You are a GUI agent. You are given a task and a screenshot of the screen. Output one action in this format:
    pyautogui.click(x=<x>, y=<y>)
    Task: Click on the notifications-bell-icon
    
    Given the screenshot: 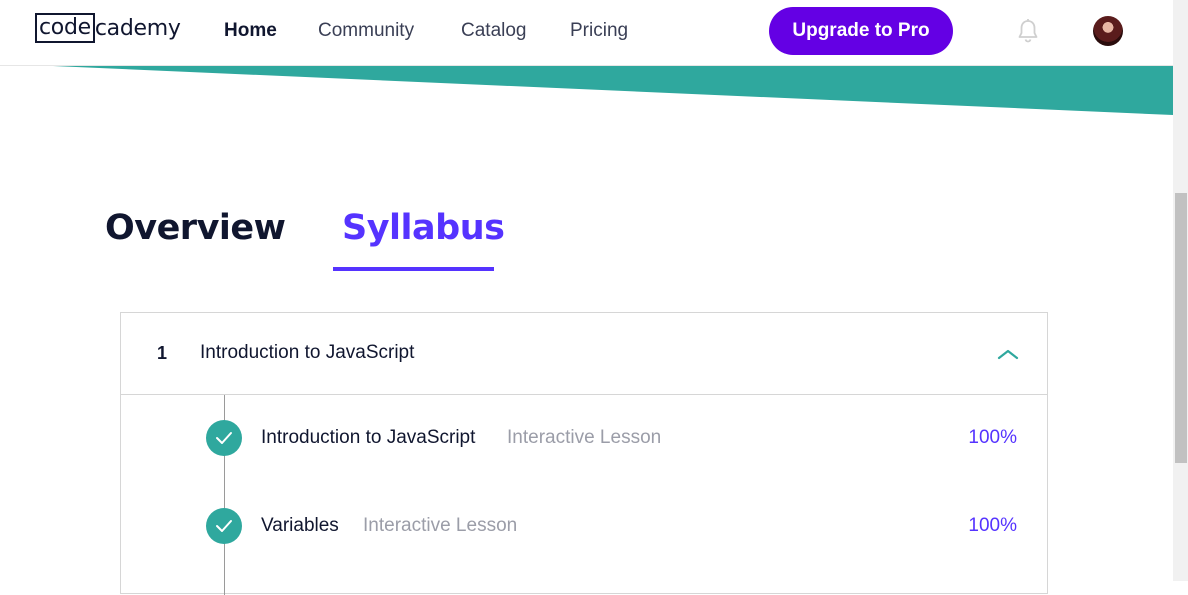 What is the action you would take?
    pyautogui.click(x=1028, y=31)
    